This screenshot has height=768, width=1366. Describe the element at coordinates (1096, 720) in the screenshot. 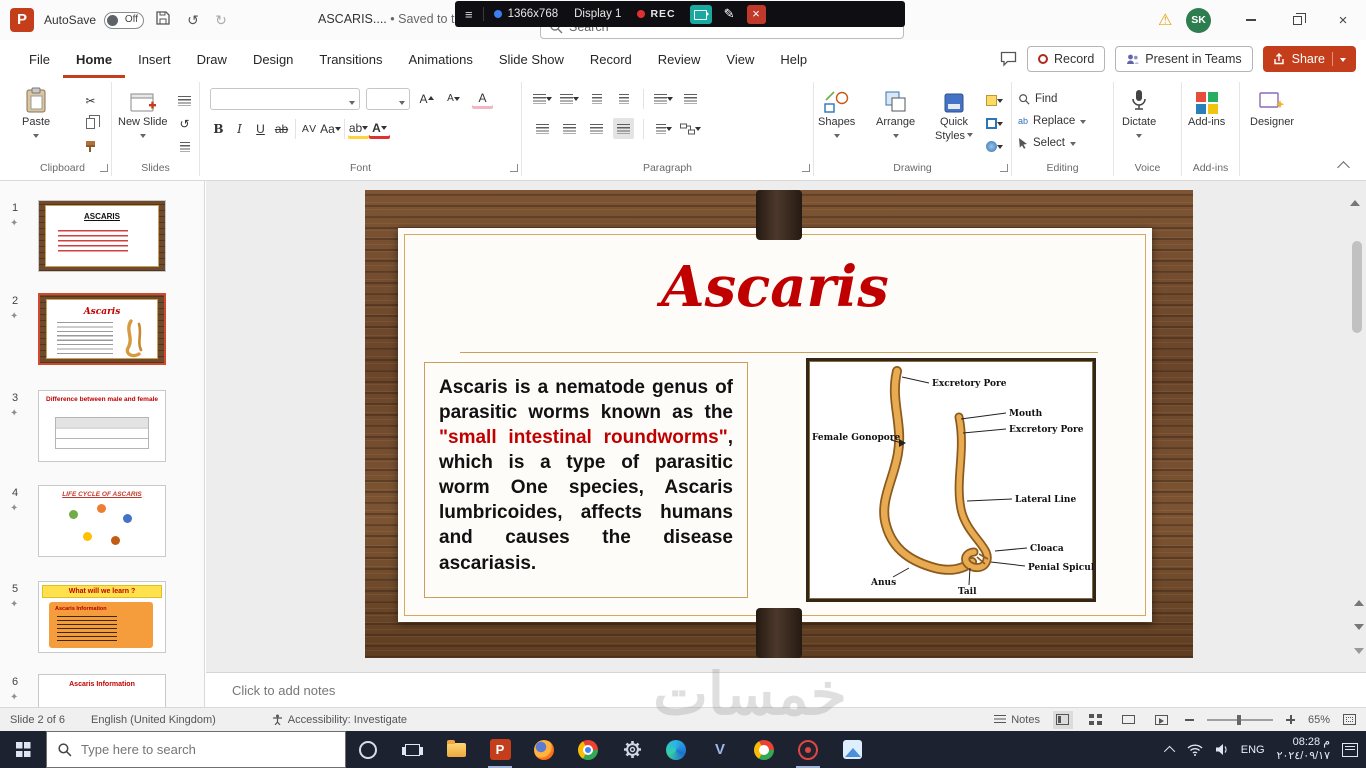

I see `slide-sorter-view-button` at that location.